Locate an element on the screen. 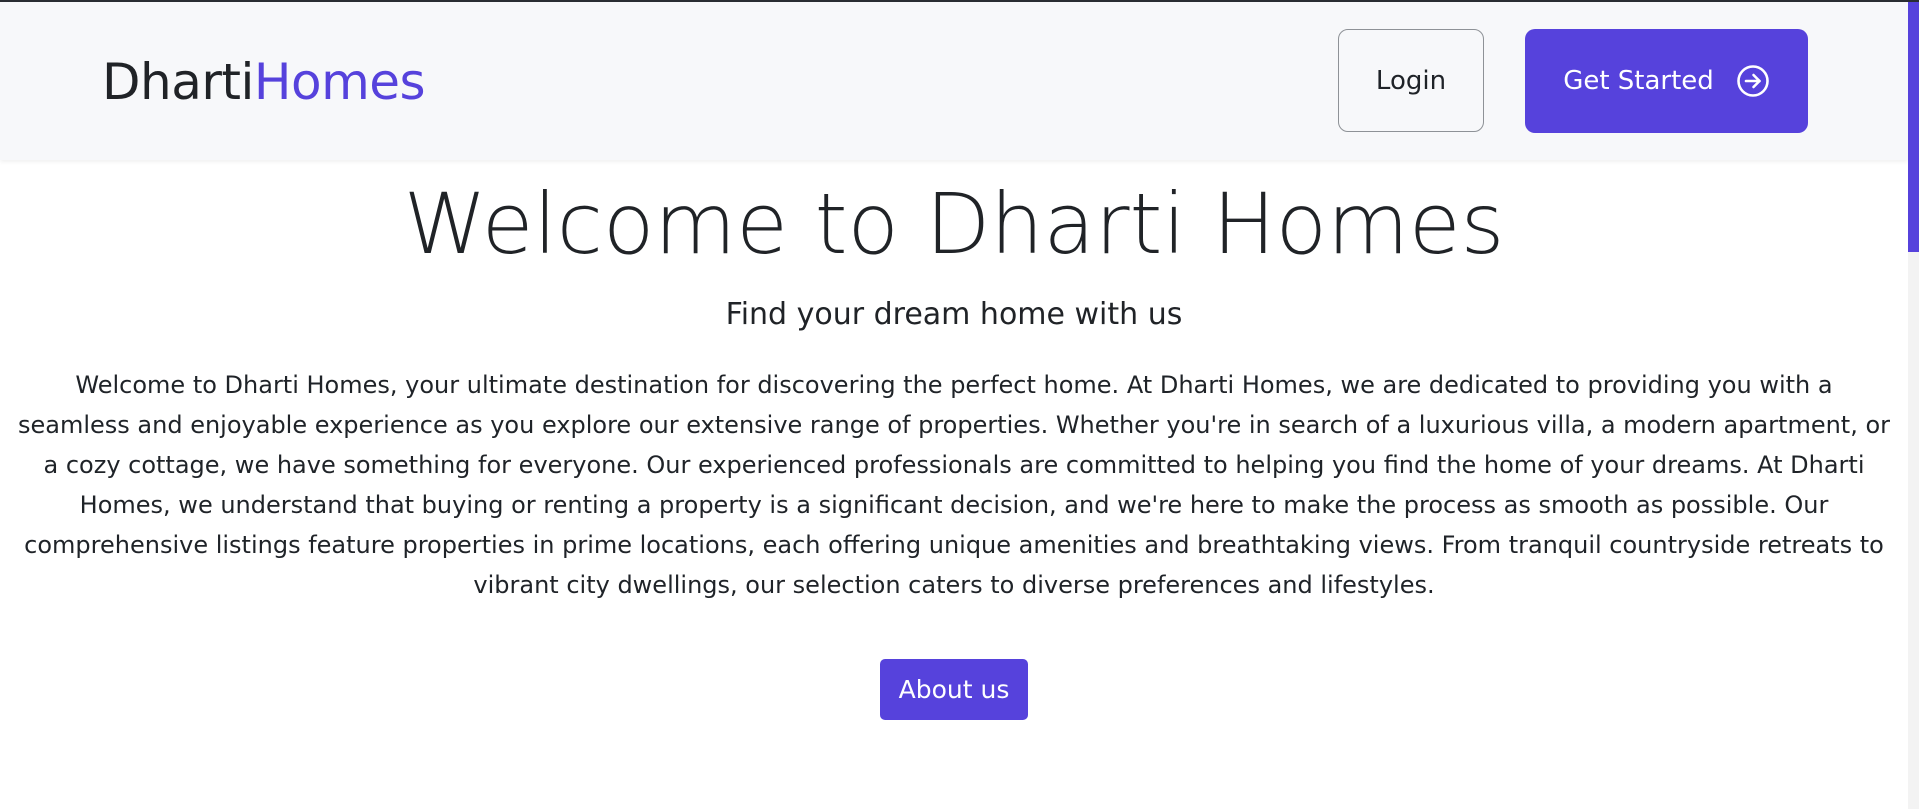 The image size is (1919, 809). login-button-label: Login is located at coordinates (1411, 80).